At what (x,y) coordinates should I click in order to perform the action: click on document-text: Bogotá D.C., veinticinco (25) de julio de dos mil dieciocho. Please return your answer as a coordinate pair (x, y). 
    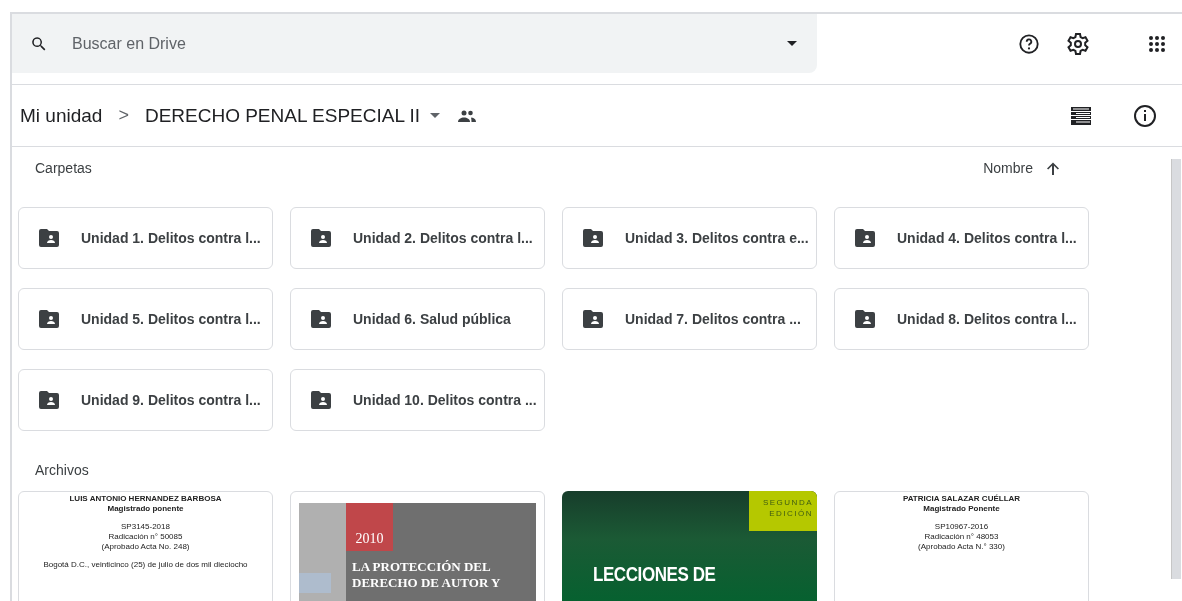
    Looking at the image, I should click on (145, 565).